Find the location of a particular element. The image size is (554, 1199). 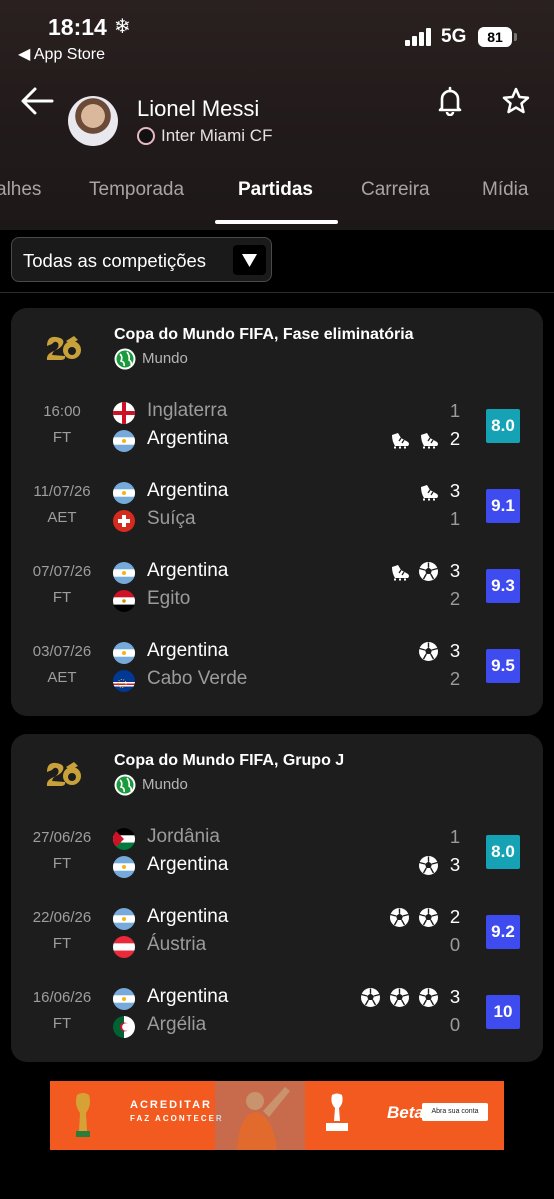

back-arrow-icon is located at coordinates (37, 101).